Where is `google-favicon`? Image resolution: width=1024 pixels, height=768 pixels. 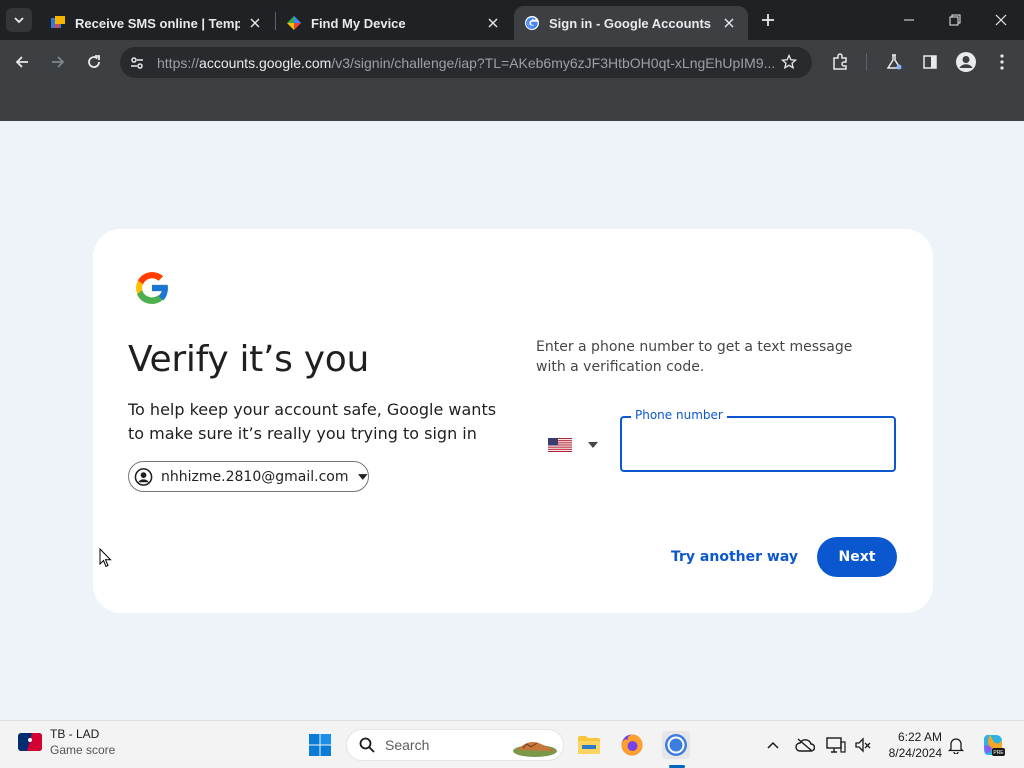
google-favicon is located at coordinates (532, 23).